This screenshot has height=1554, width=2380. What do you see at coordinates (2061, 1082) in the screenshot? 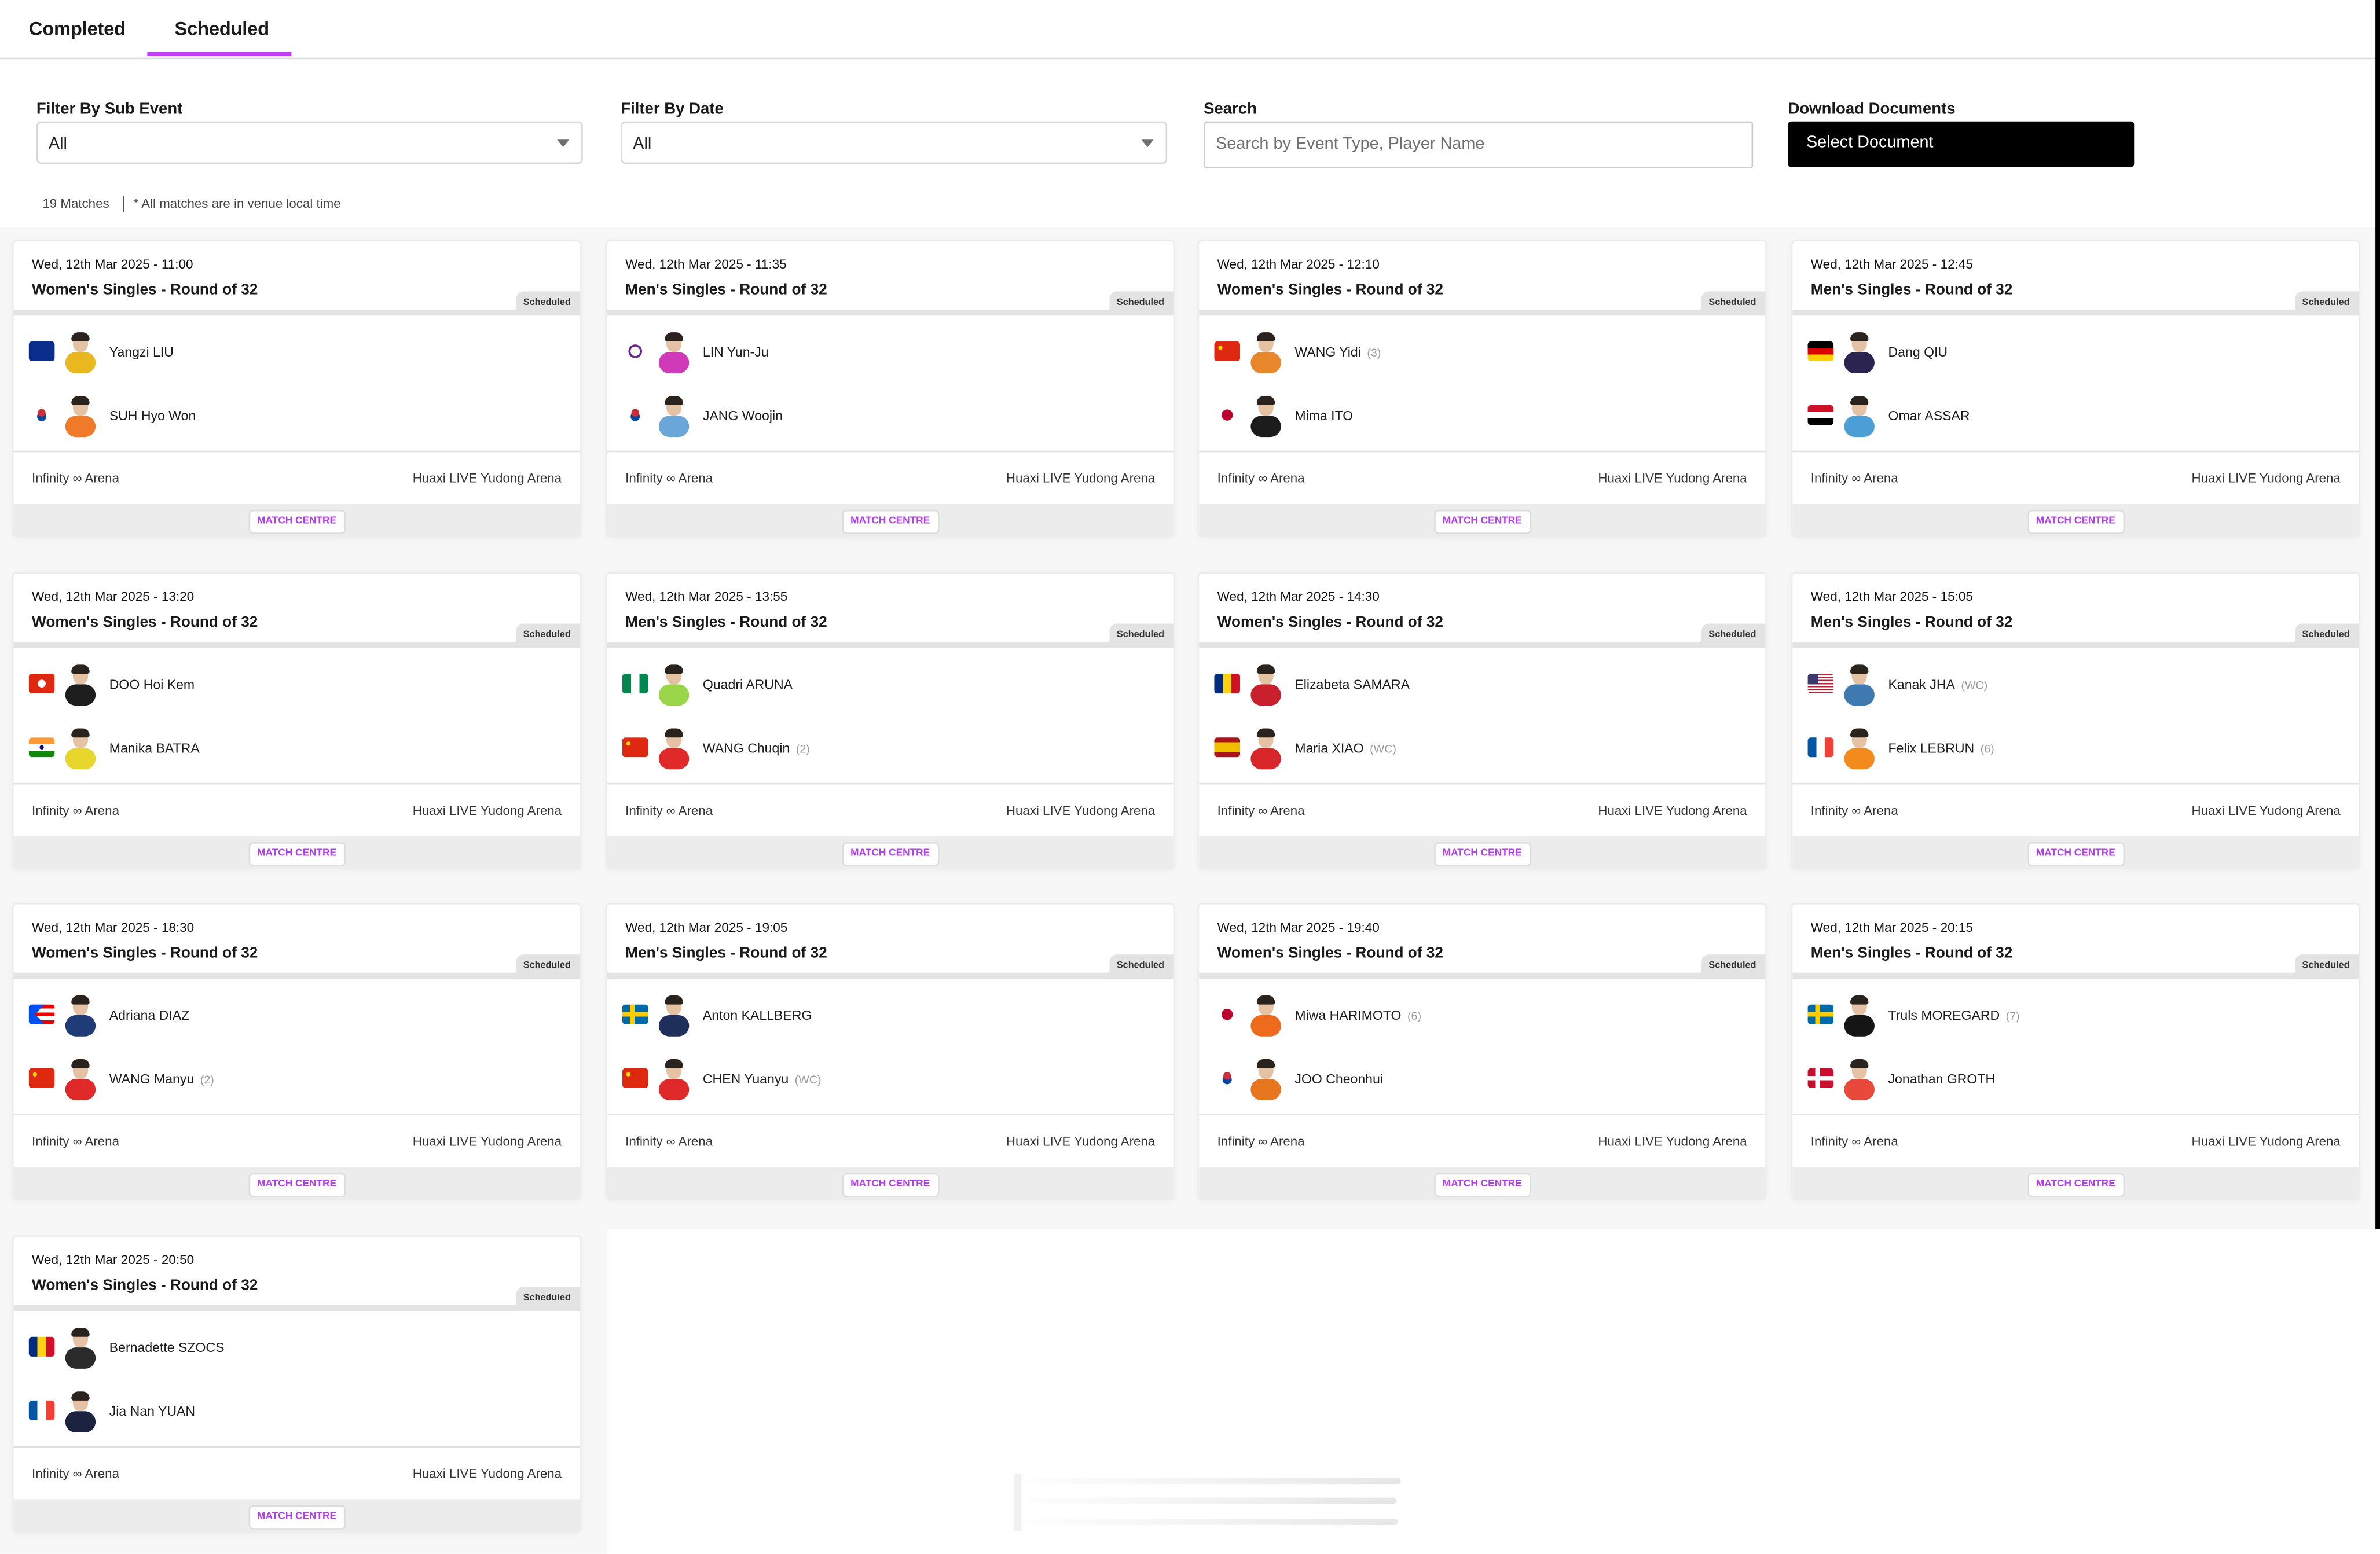
I see `player-row: Jonathan GROTH` at bounding box center [2061, 1082].